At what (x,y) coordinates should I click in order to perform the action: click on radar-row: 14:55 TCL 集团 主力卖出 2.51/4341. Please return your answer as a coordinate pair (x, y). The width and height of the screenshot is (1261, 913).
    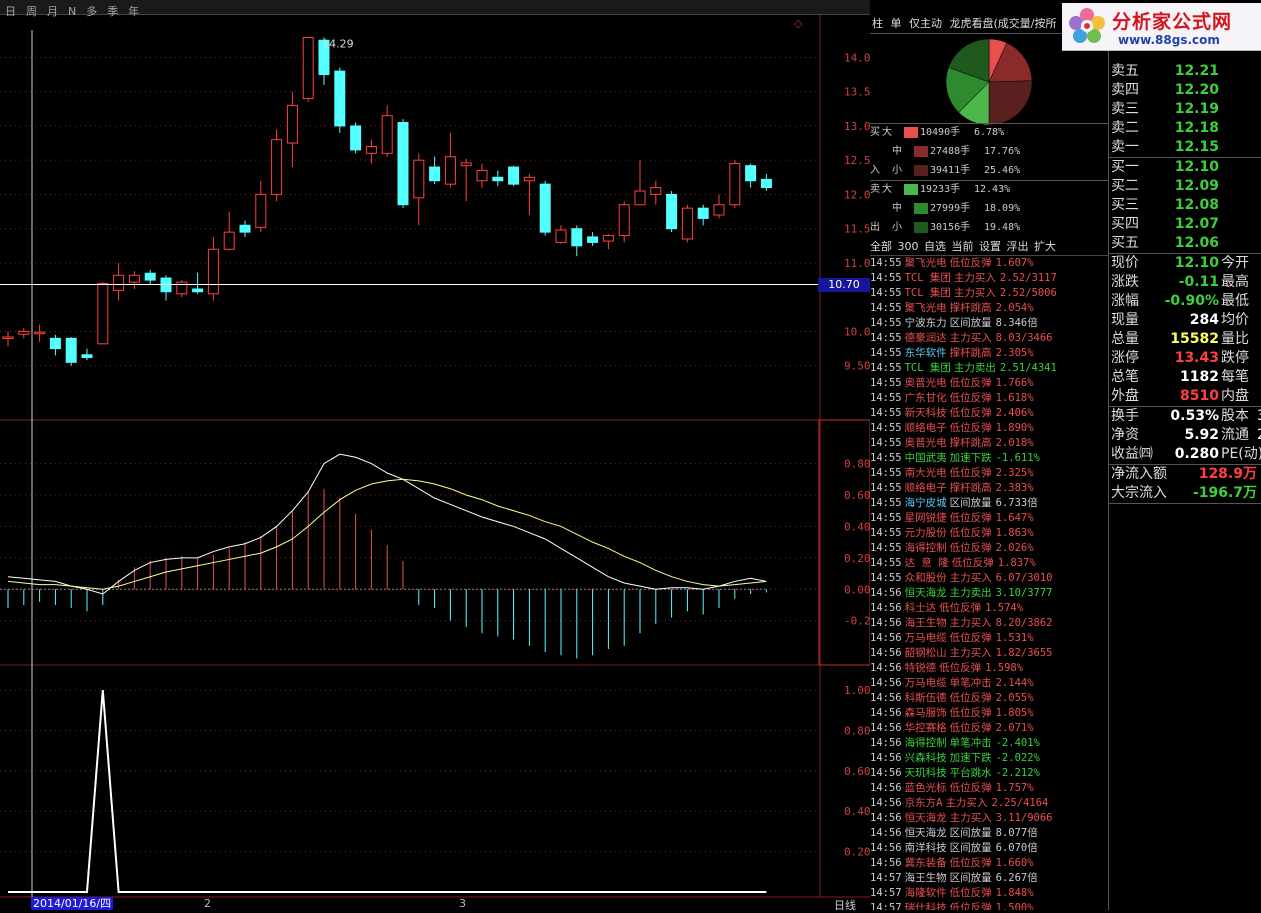
    Looking at the image, I should click on (989, 368).